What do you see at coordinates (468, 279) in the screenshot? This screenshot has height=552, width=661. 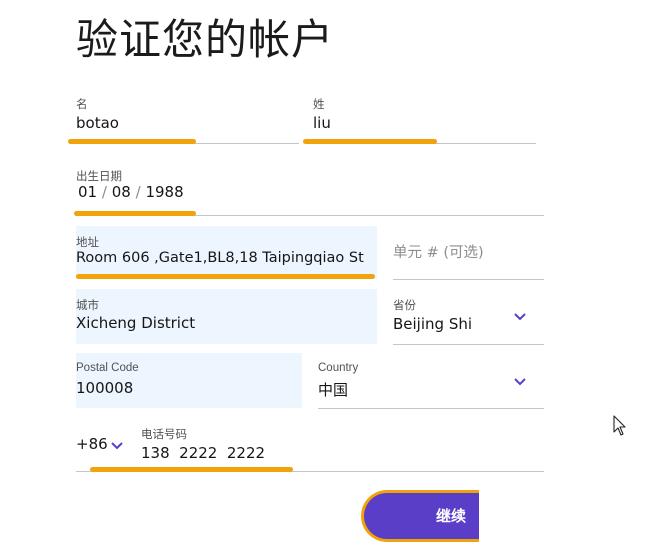 I see `unit-underline` at bounding box center [468, 279].